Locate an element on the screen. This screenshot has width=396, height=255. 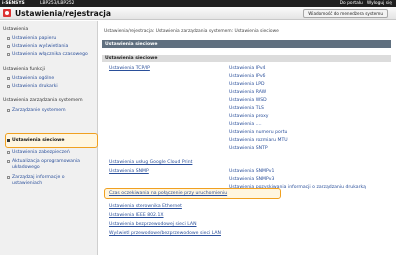
sidebar-item-printer: Ustawienia drukarki is located at coordinates (32, 86).